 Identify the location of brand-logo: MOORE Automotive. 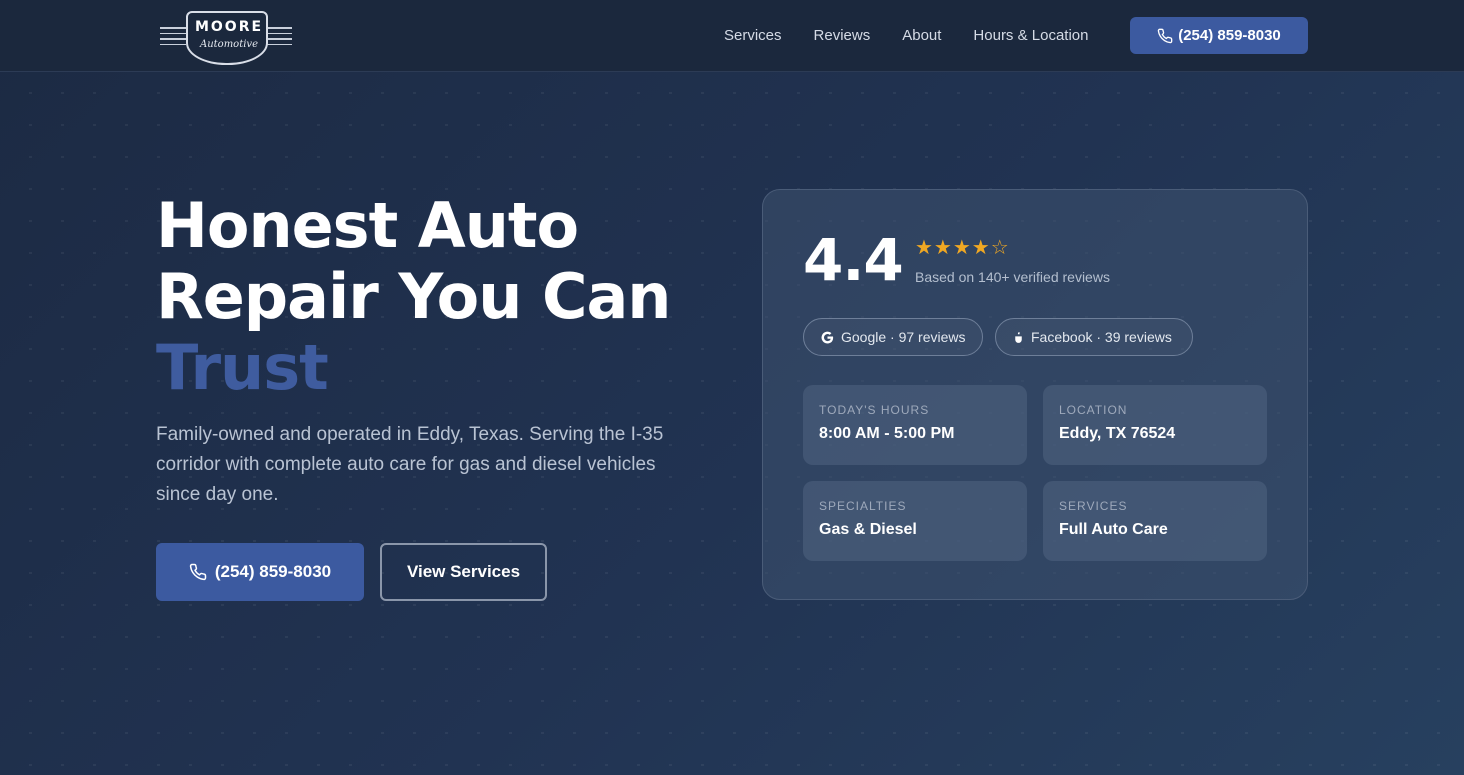
(226, 38).